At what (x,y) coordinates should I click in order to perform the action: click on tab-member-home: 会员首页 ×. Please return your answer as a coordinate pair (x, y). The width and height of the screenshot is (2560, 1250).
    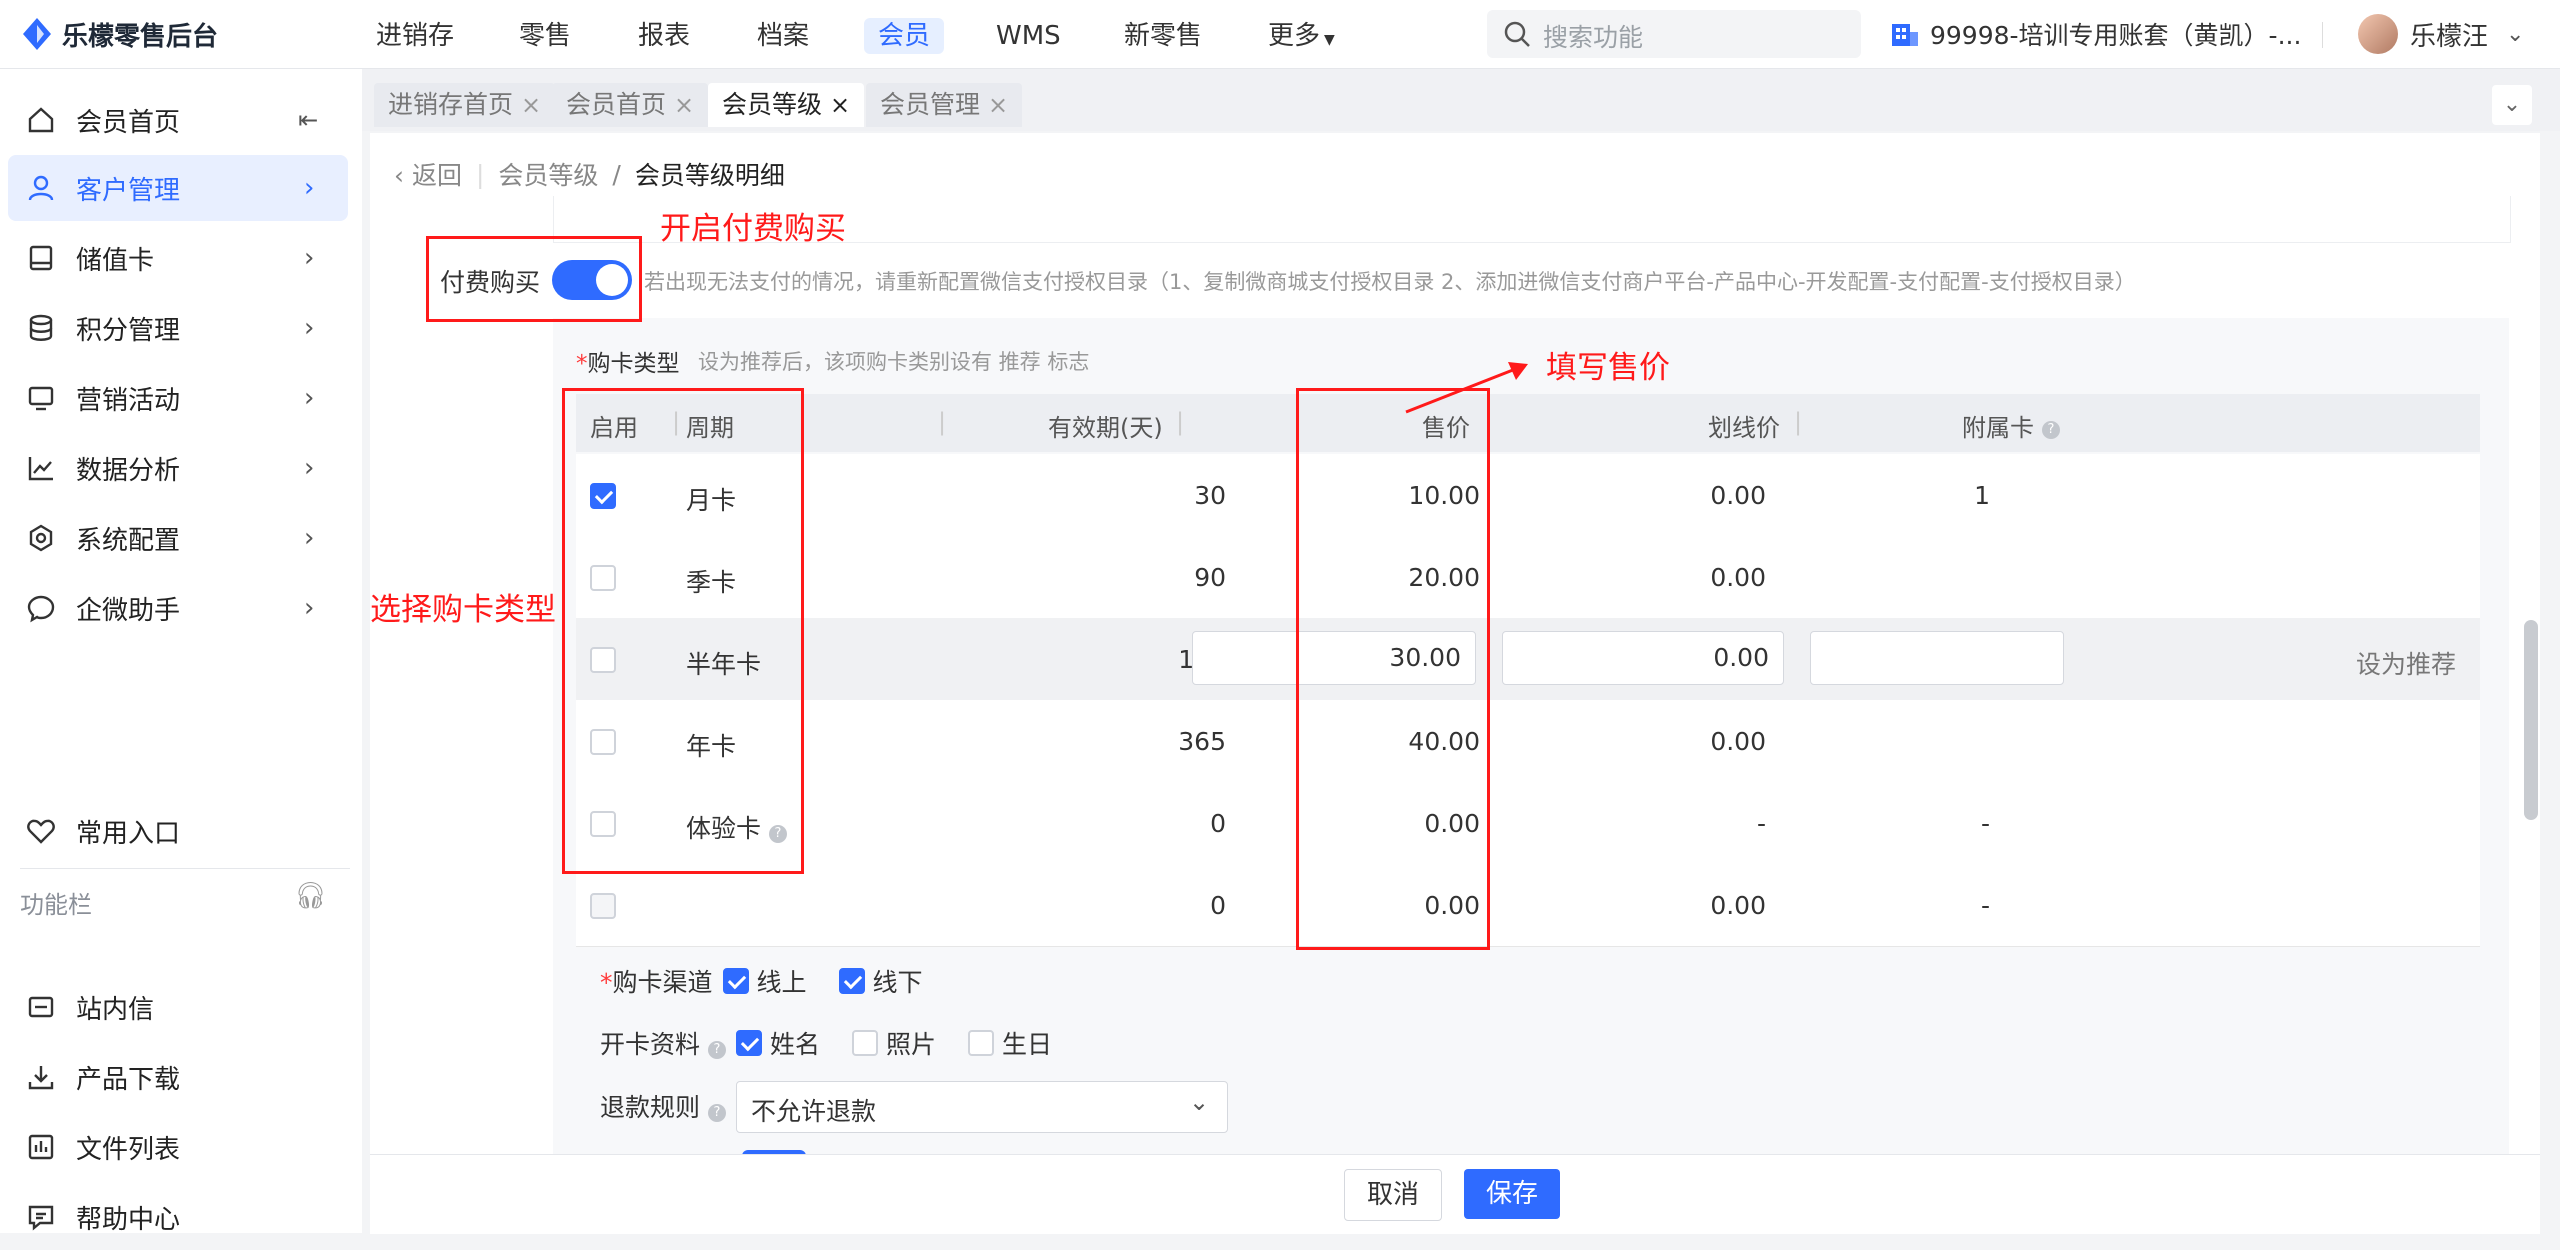
    Looking at the image, I should click on (630, 105).